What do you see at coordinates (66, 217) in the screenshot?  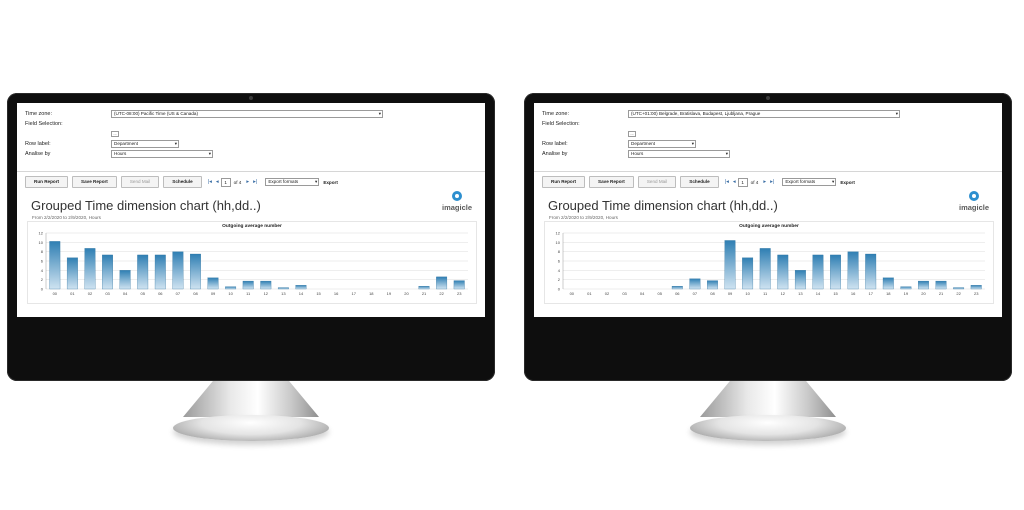 I see `report-subtitle: From 2/2/2020 to 2/9/2020, Hours` at bounding box center [66, 217].